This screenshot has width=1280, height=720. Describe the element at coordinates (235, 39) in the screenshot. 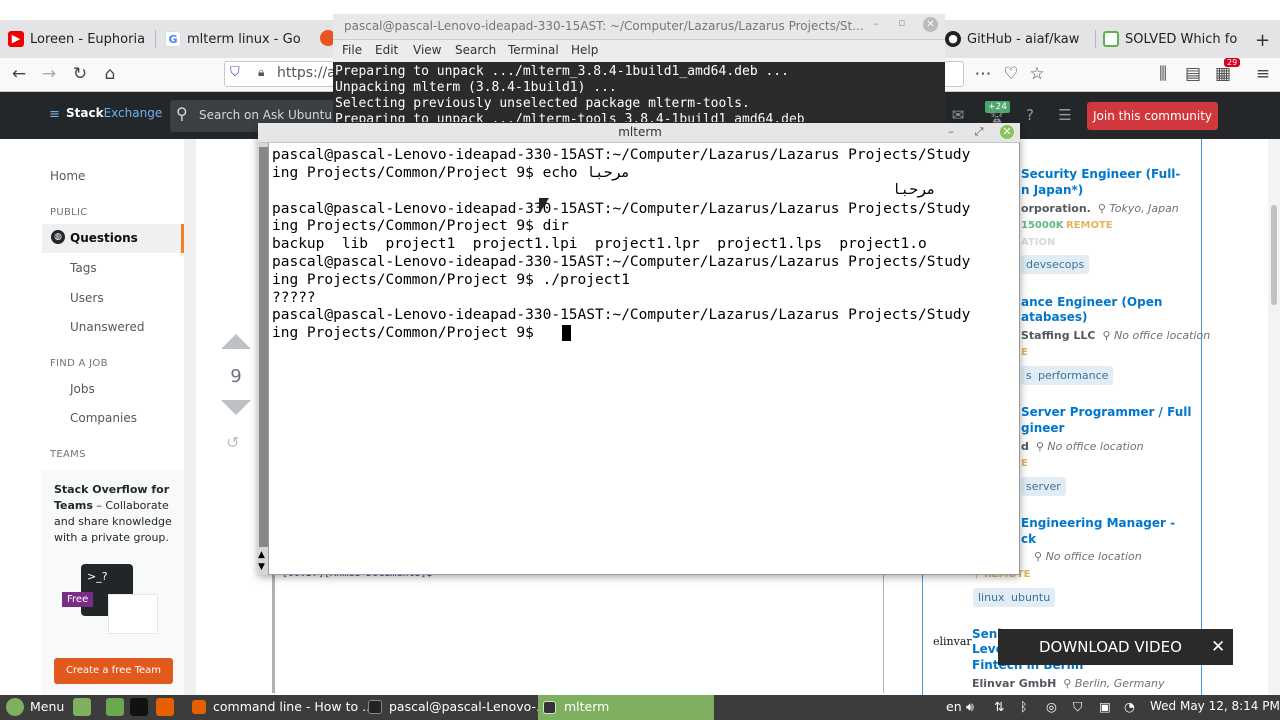

I see `tab-mlterm-google: G mlterm linux - Go ✕` at that location.